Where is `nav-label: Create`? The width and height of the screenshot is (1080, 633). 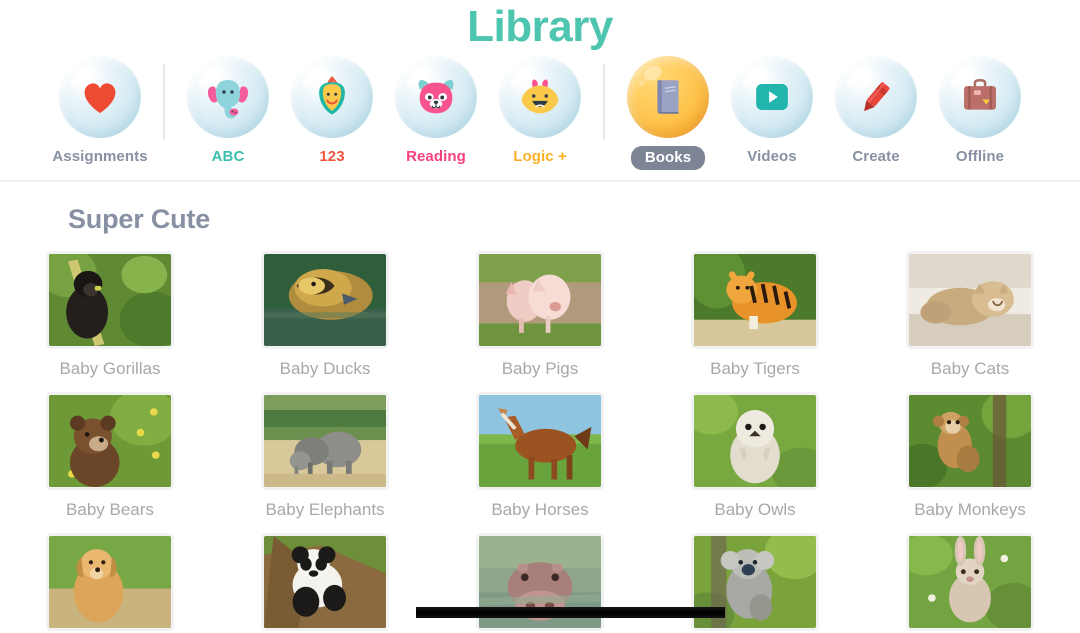
nav-label: Create is located at coordinates (875, 156).